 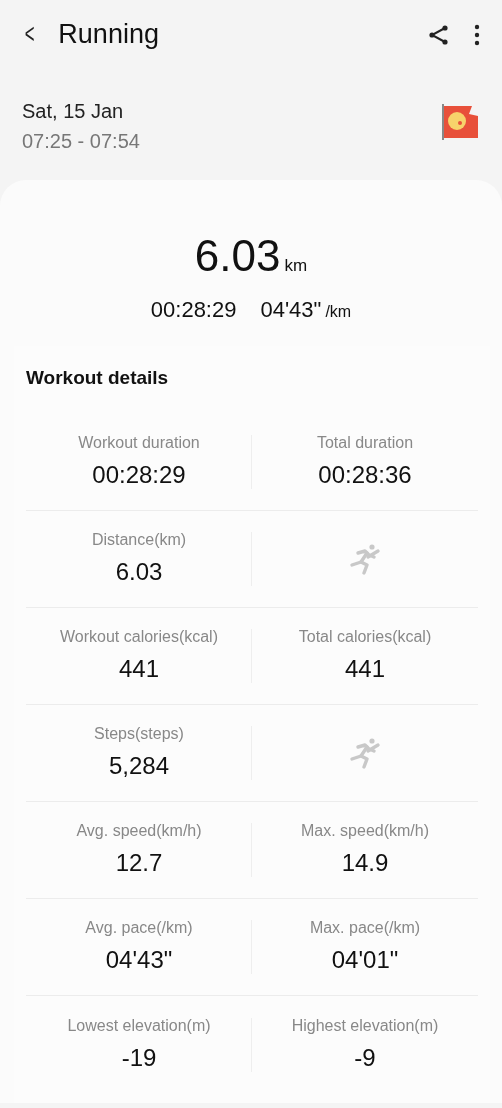 What do you see at coordinates (139, 766) in the screenshot?
I see `stat-value: 5,284` at bounding box center [139, 766].